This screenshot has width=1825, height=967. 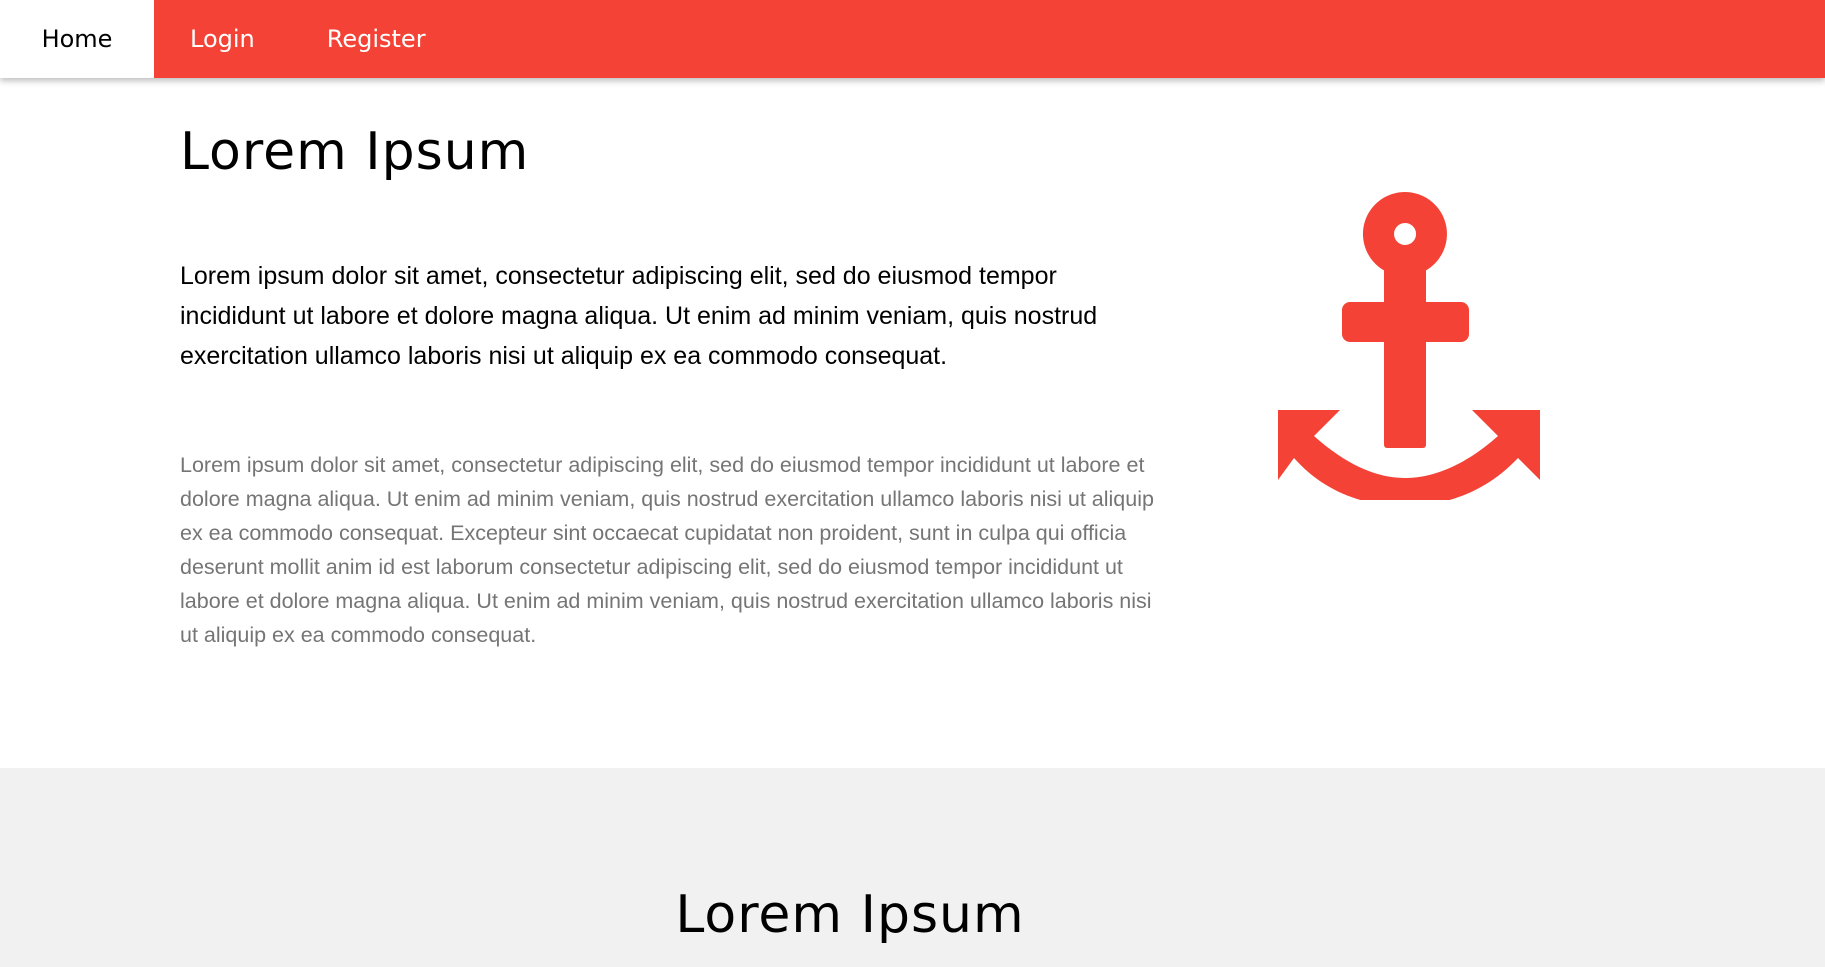 What do you see at coordinates (222, 39) in the screenshot?
I see `nav-login-link: Login` at bounding box center [222, 39].